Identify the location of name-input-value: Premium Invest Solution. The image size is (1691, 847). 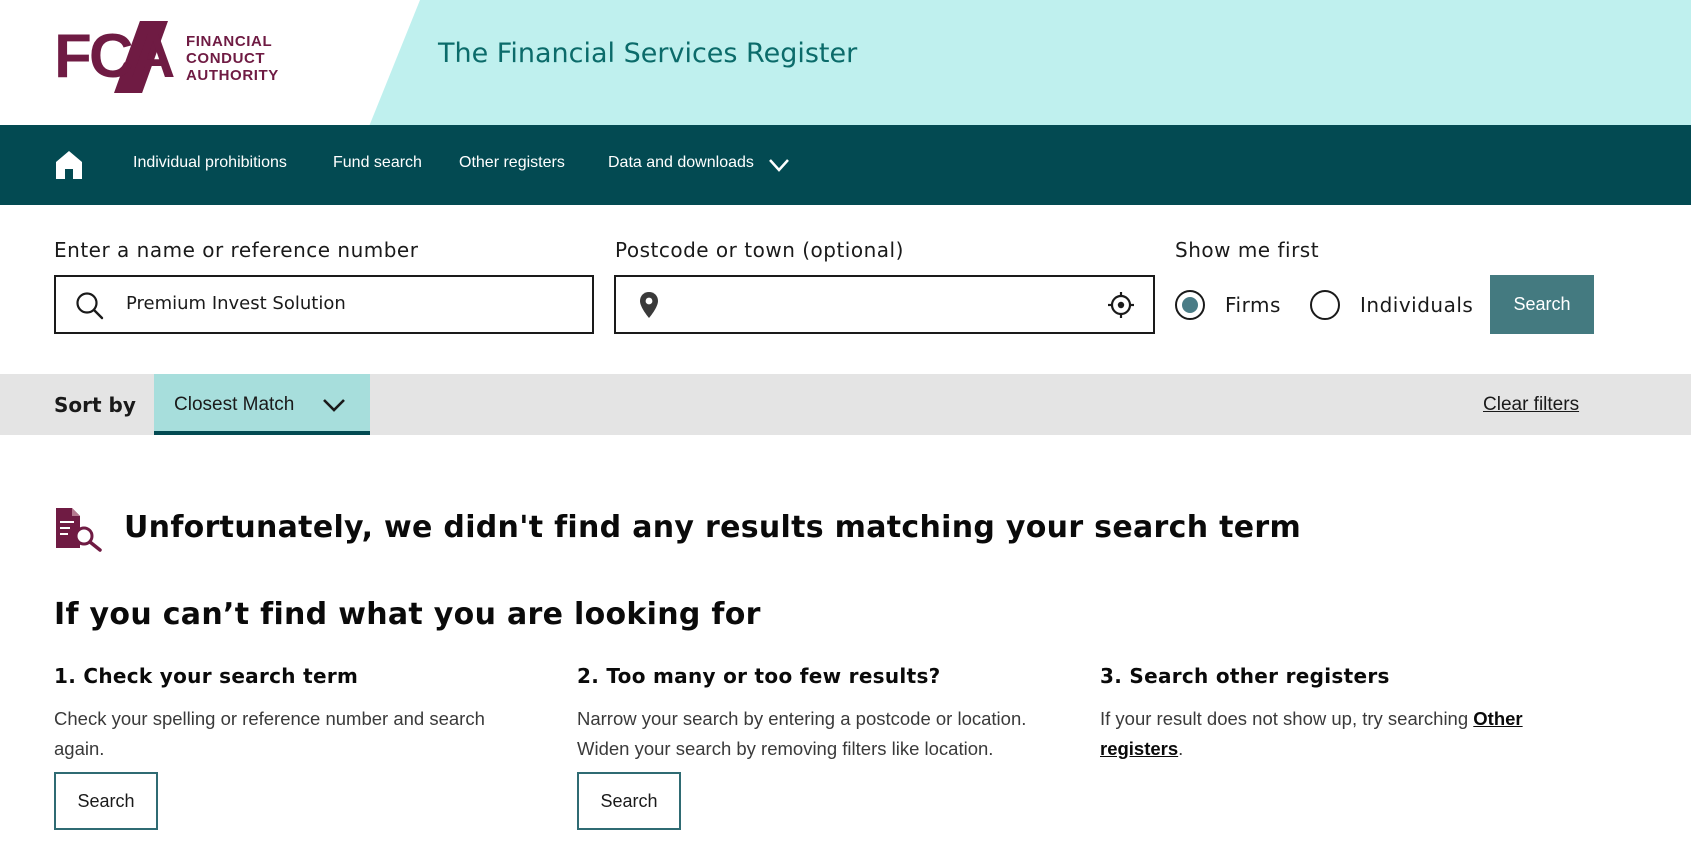
(236, 303).